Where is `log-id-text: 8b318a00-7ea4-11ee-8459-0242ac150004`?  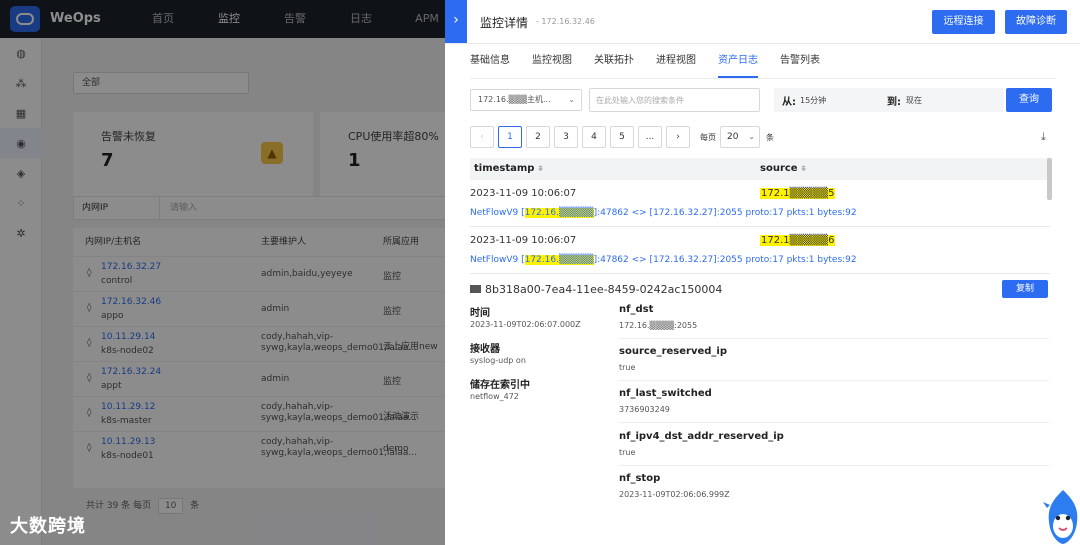 log-id-text: 8b318a00-7ea4-11ee-8459-0242ac150004 is located at coordinates (604, 289).